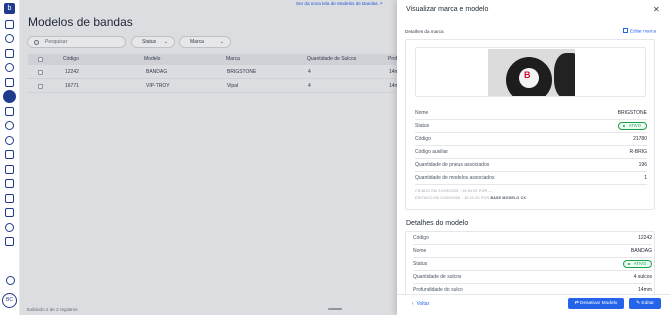  Describe the element at coordinates (9, 198) in the screenshot. I see `doc-list-icon` at that location.